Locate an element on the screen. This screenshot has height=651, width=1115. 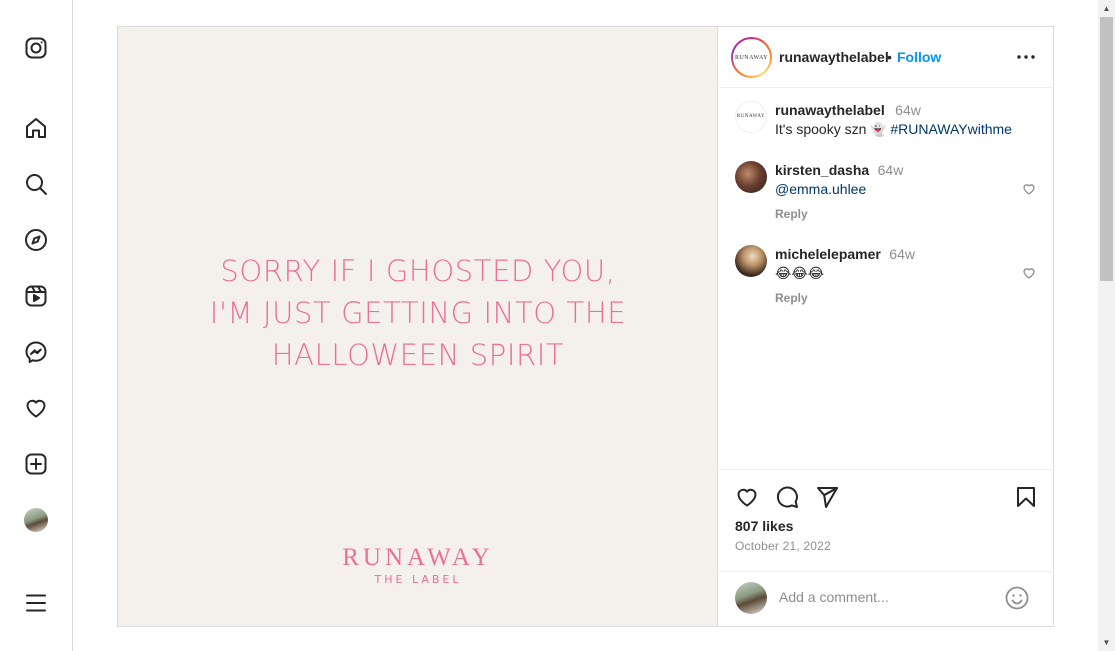
caption-text: It's spooky szn is located at coordinates (821, 129).